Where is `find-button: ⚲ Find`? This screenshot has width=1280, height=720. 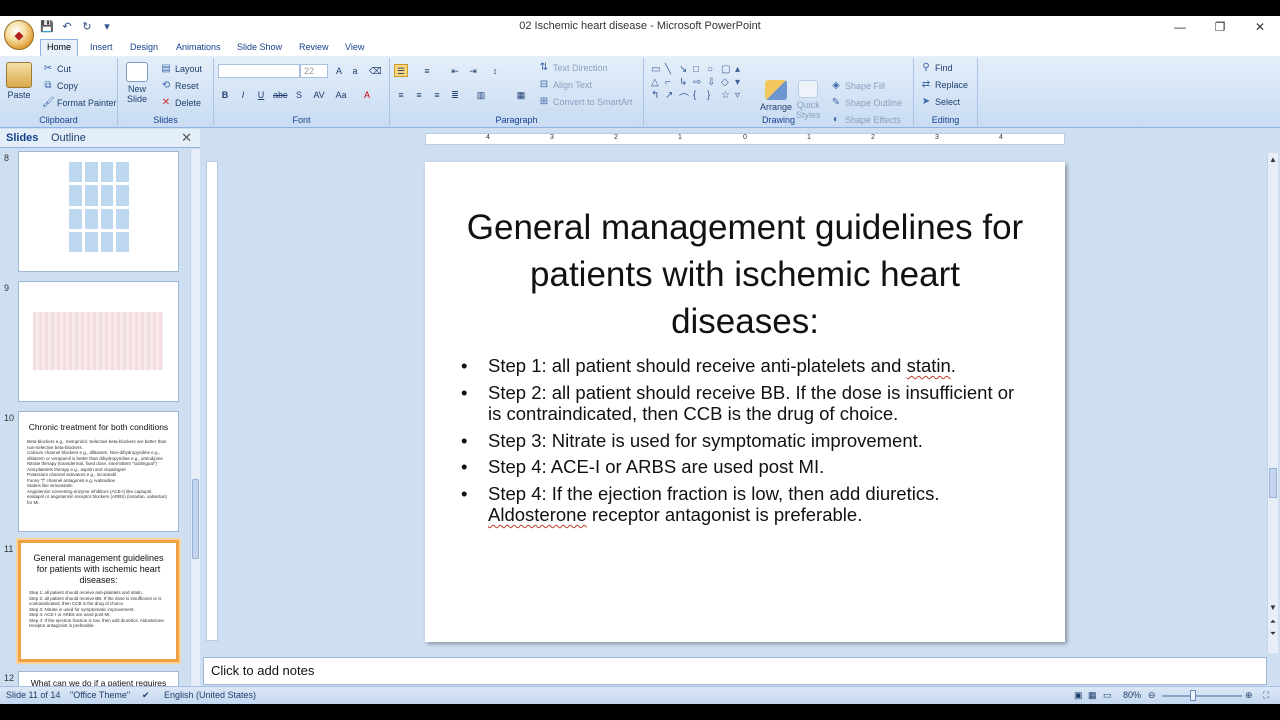
find-button: ⚲ Find is located at coordinates (936, 68).